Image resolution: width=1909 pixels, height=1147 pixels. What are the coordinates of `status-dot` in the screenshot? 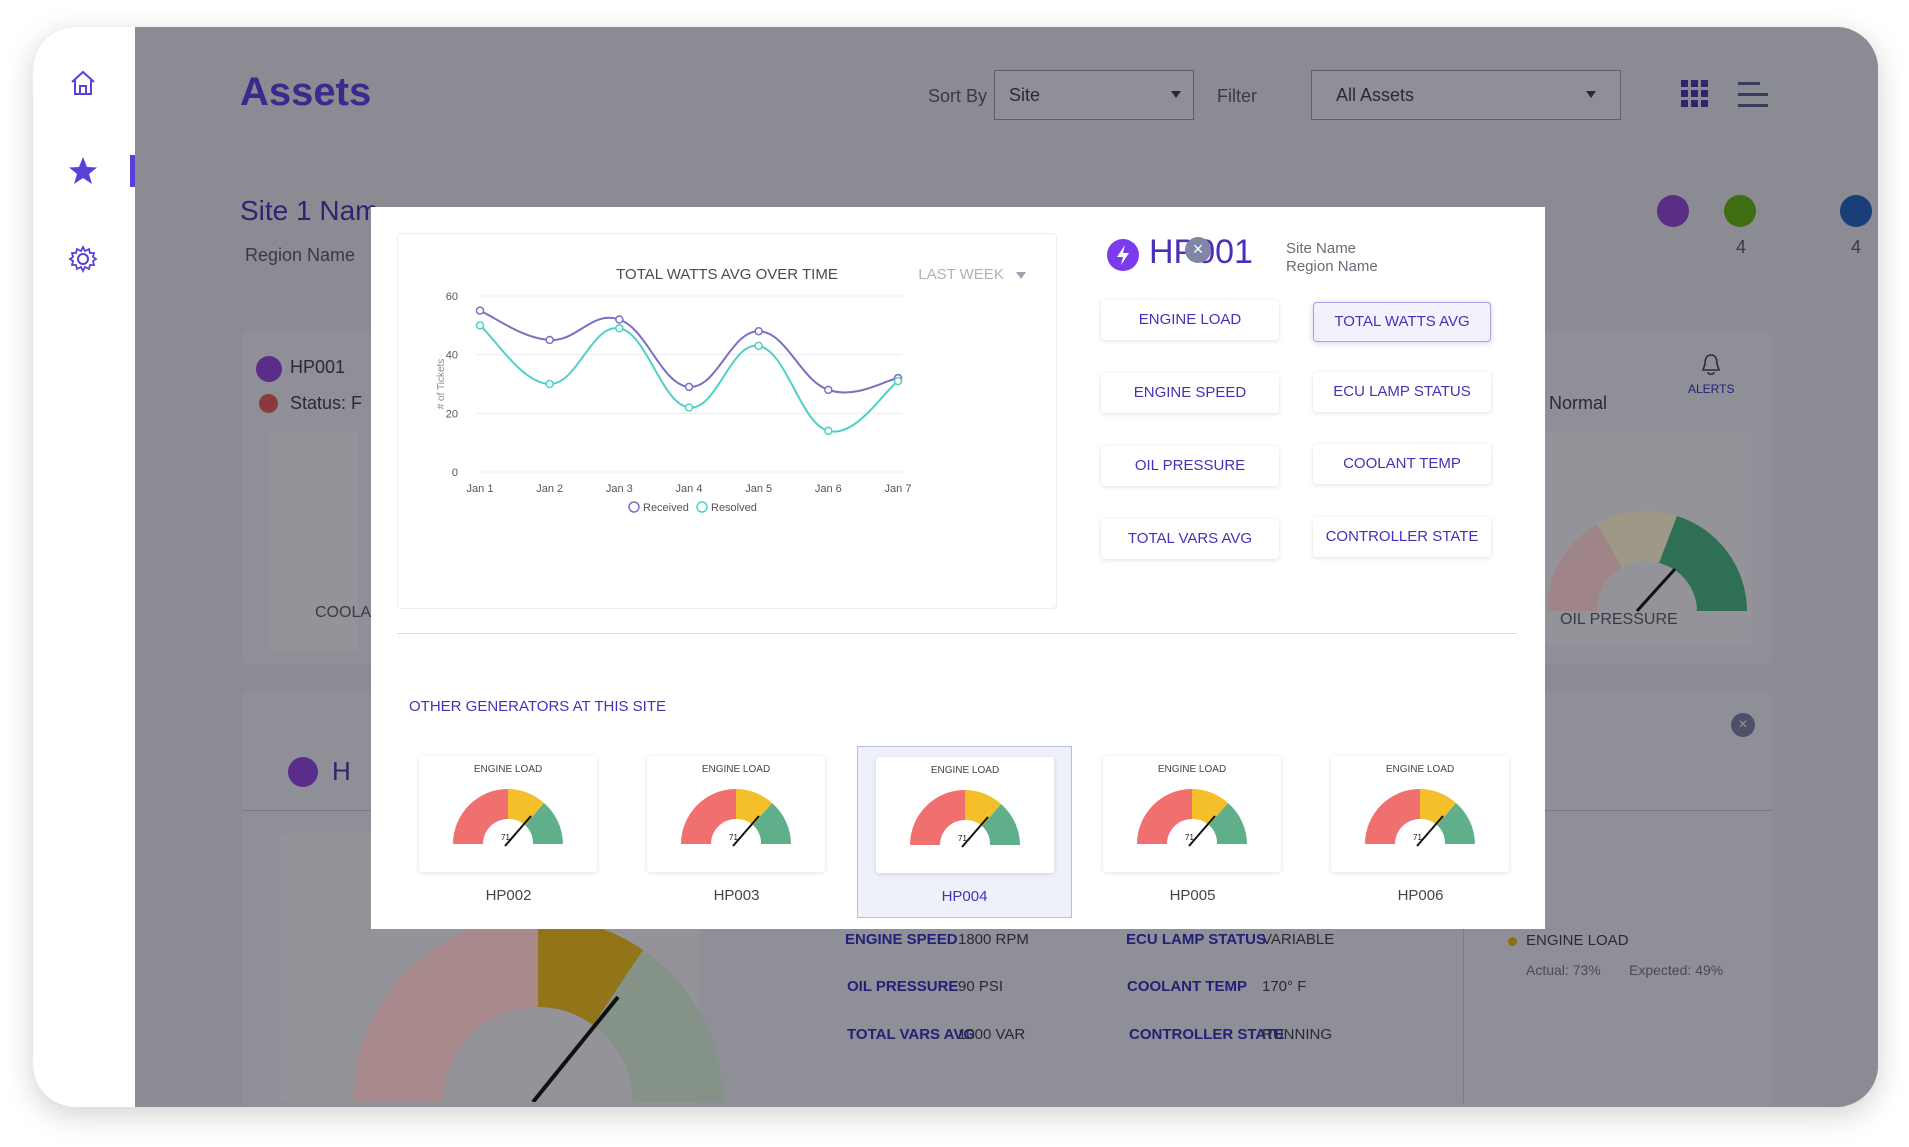 It's located at (268, 403).